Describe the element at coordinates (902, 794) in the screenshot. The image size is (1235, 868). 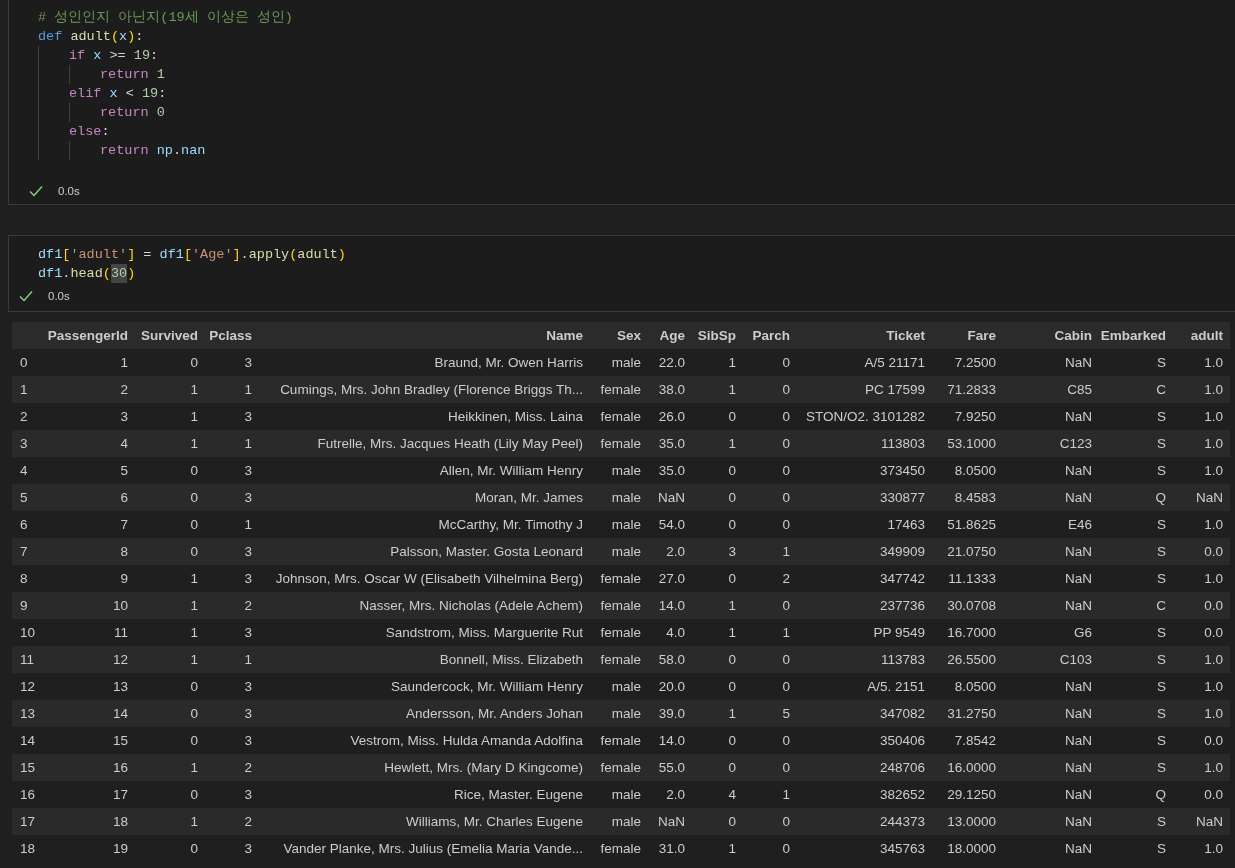
I see `table-cell: 382652` at that location.